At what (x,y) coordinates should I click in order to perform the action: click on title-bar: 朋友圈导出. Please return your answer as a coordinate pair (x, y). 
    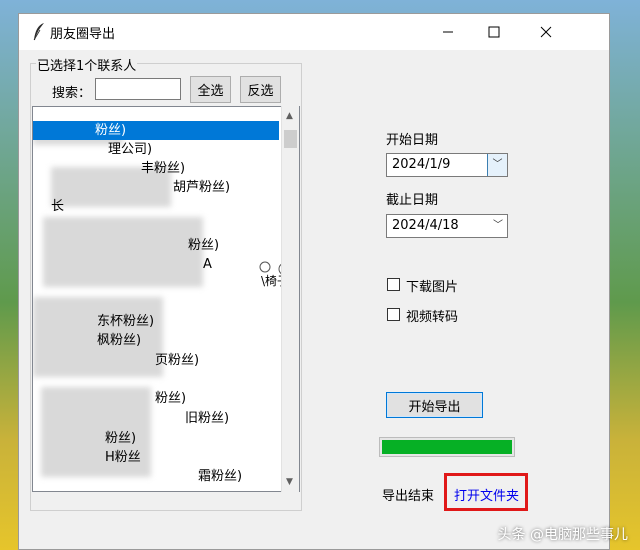
    Looking at the image, I should click on (314, 32).